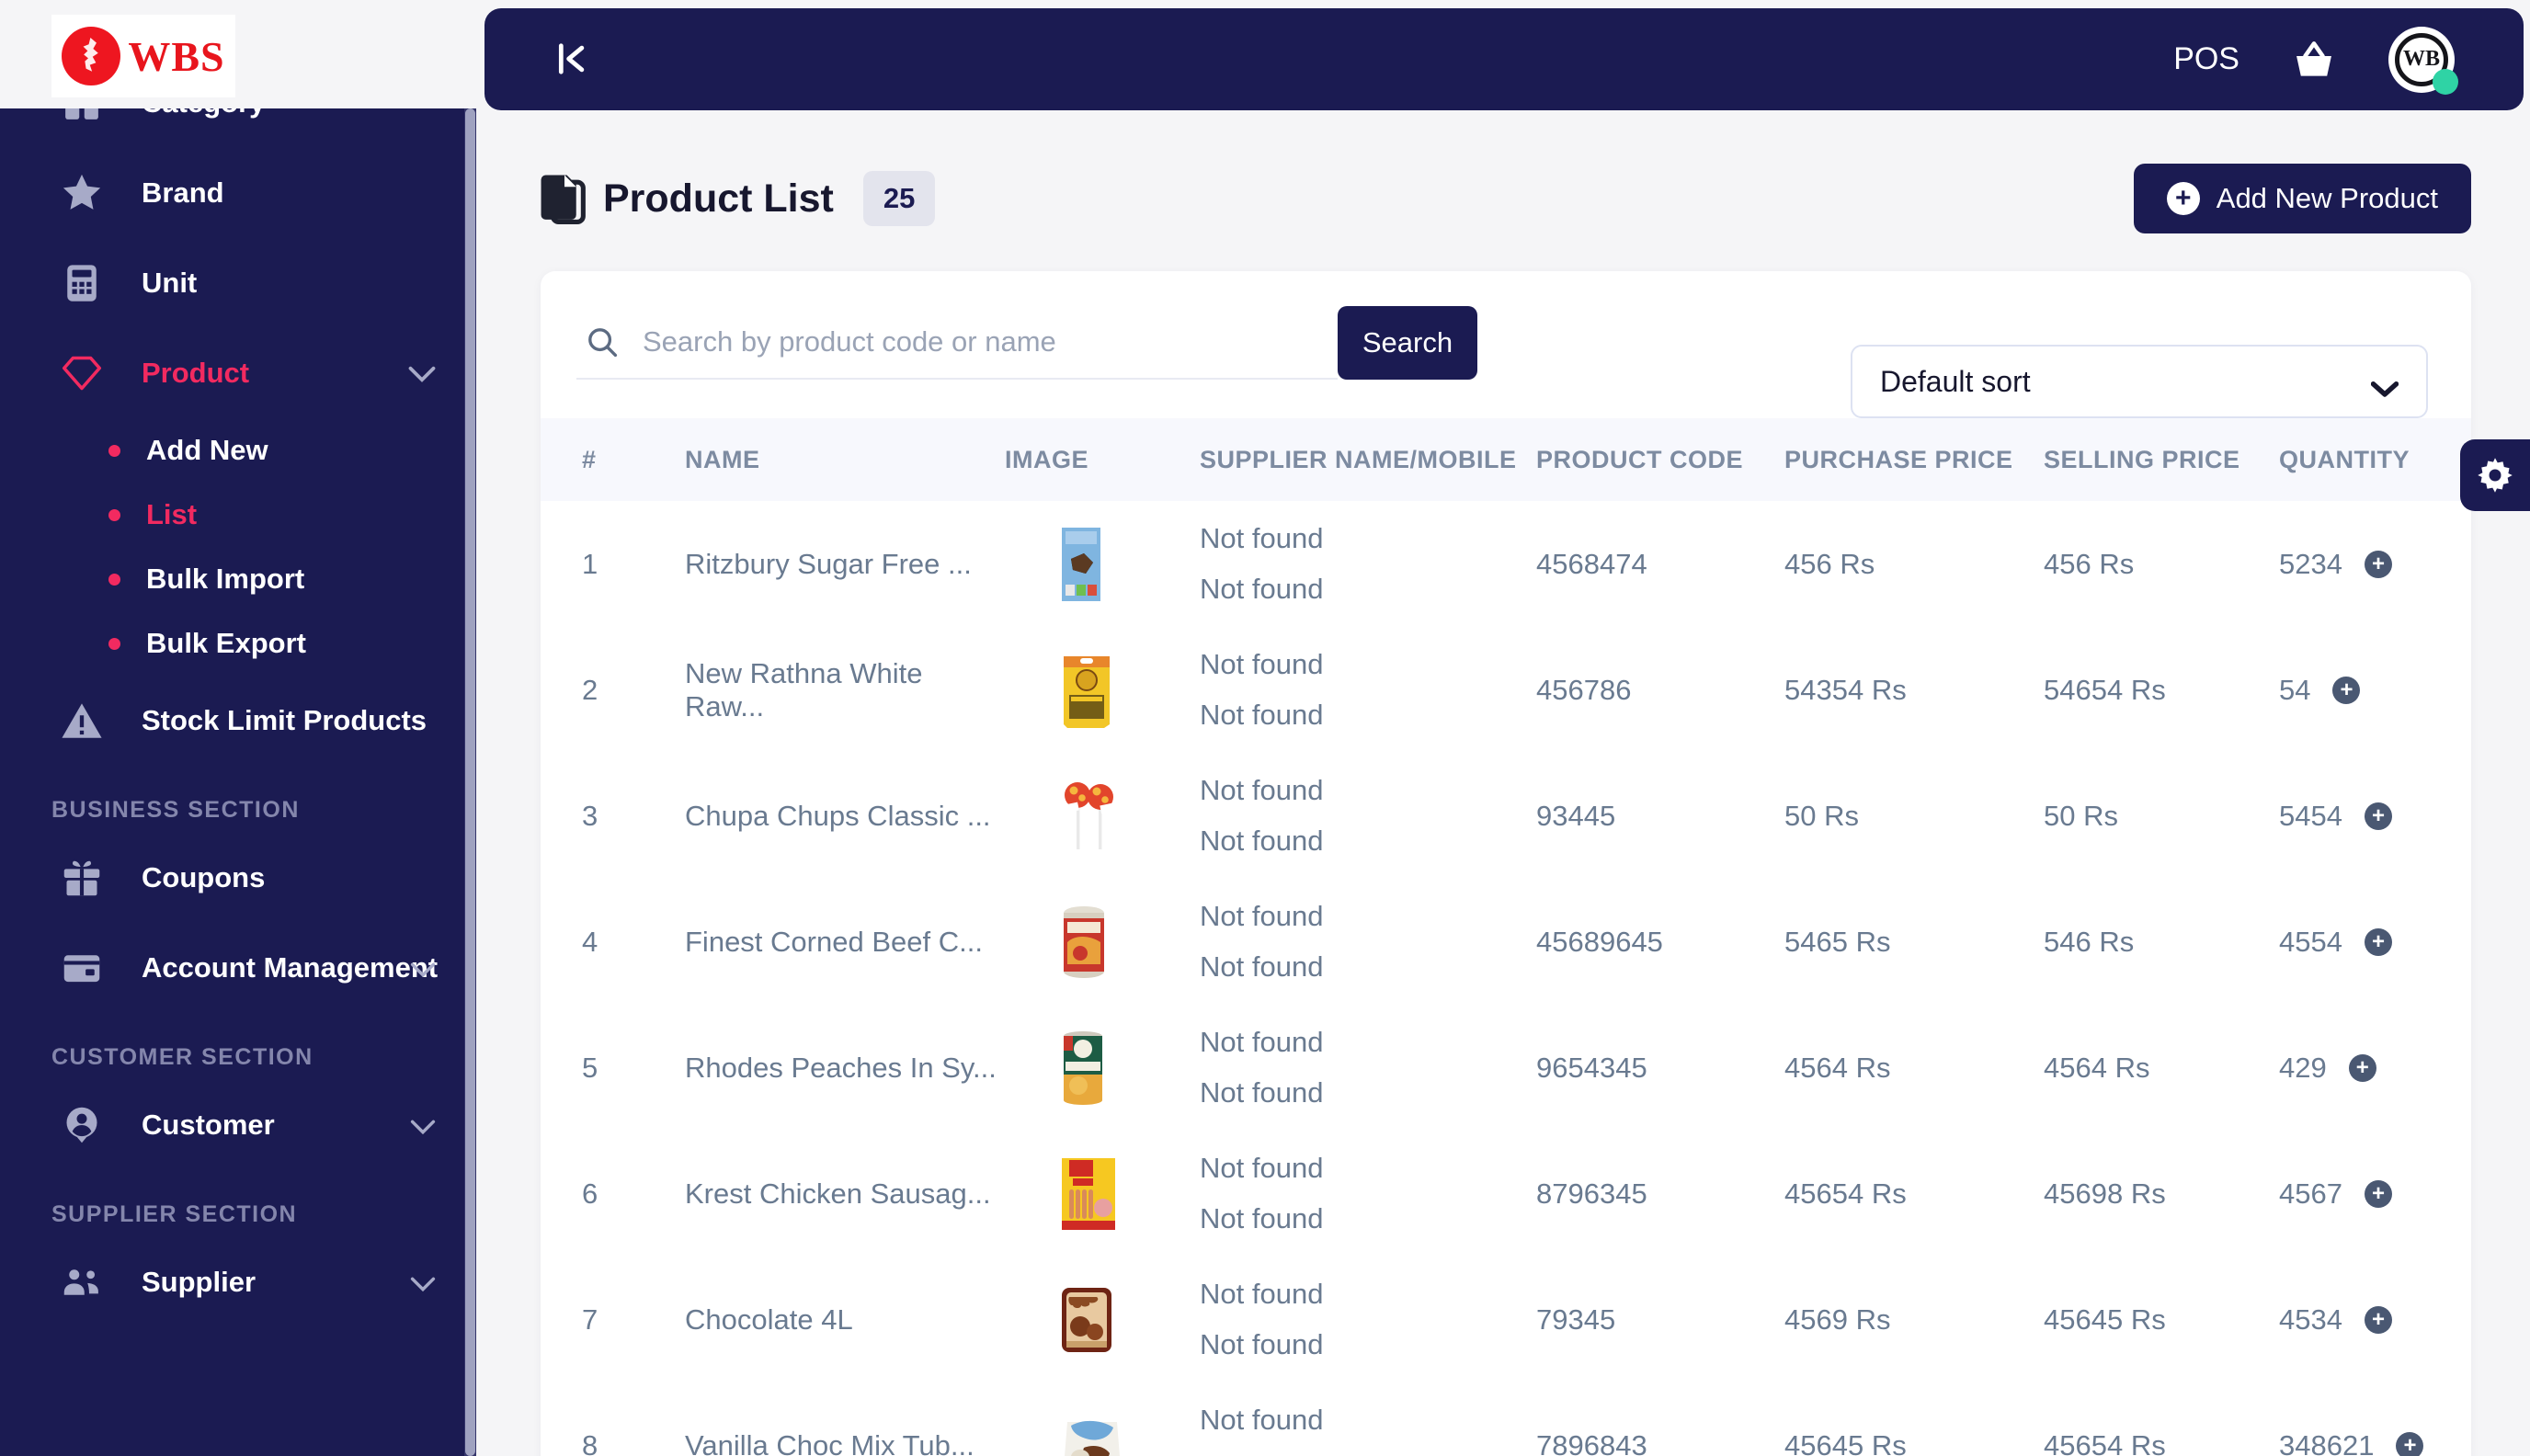 This screenshot has height=1456, width=2530. What do you see at coordinates (238, 193) in the screenshot?
I see `sidebar-item-brand: Brand` at bounding box center [238, 193].